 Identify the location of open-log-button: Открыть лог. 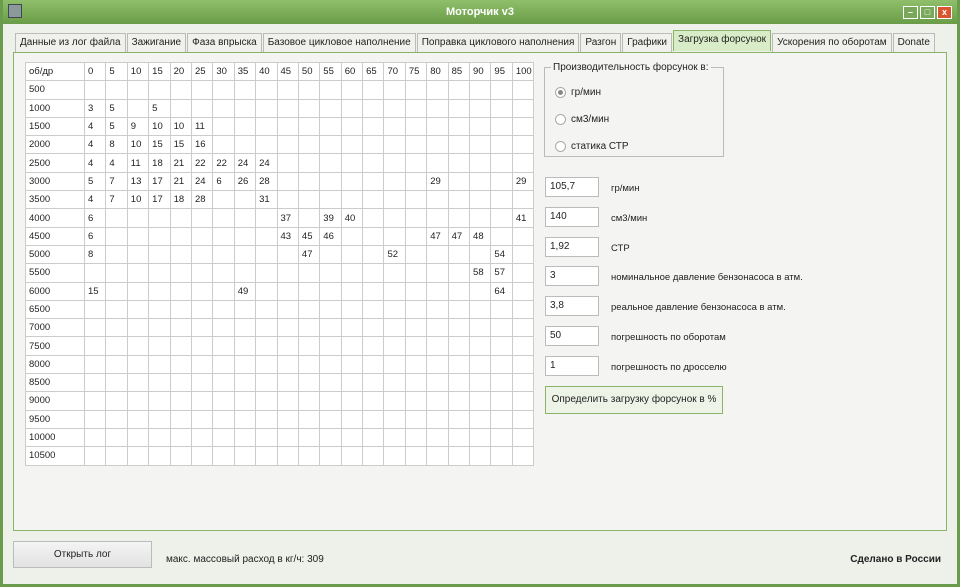
(82, 554).